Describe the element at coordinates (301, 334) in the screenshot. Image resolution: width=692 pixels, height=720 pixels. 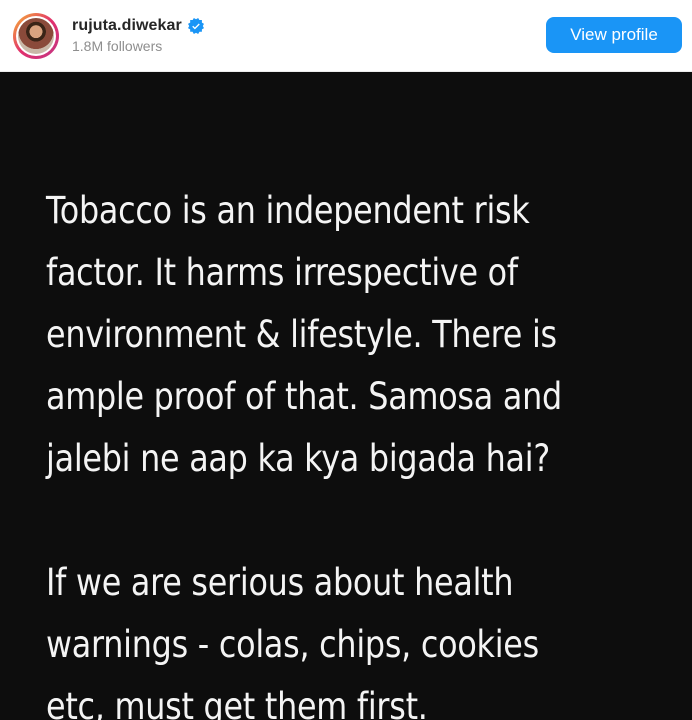
I see `post-line: environment & lifestyle. There is` at that location.